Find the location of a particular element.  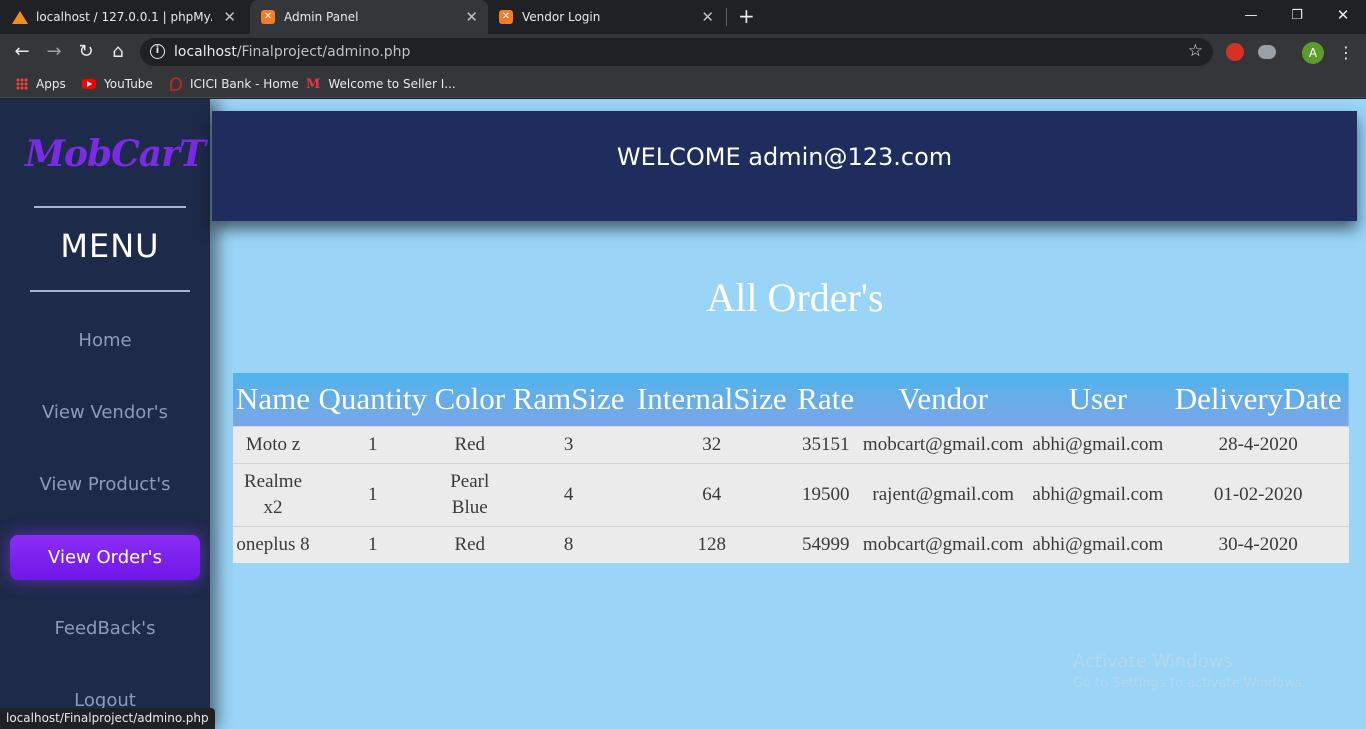

profile-avatar: A is located at coordinates (1313, 53).